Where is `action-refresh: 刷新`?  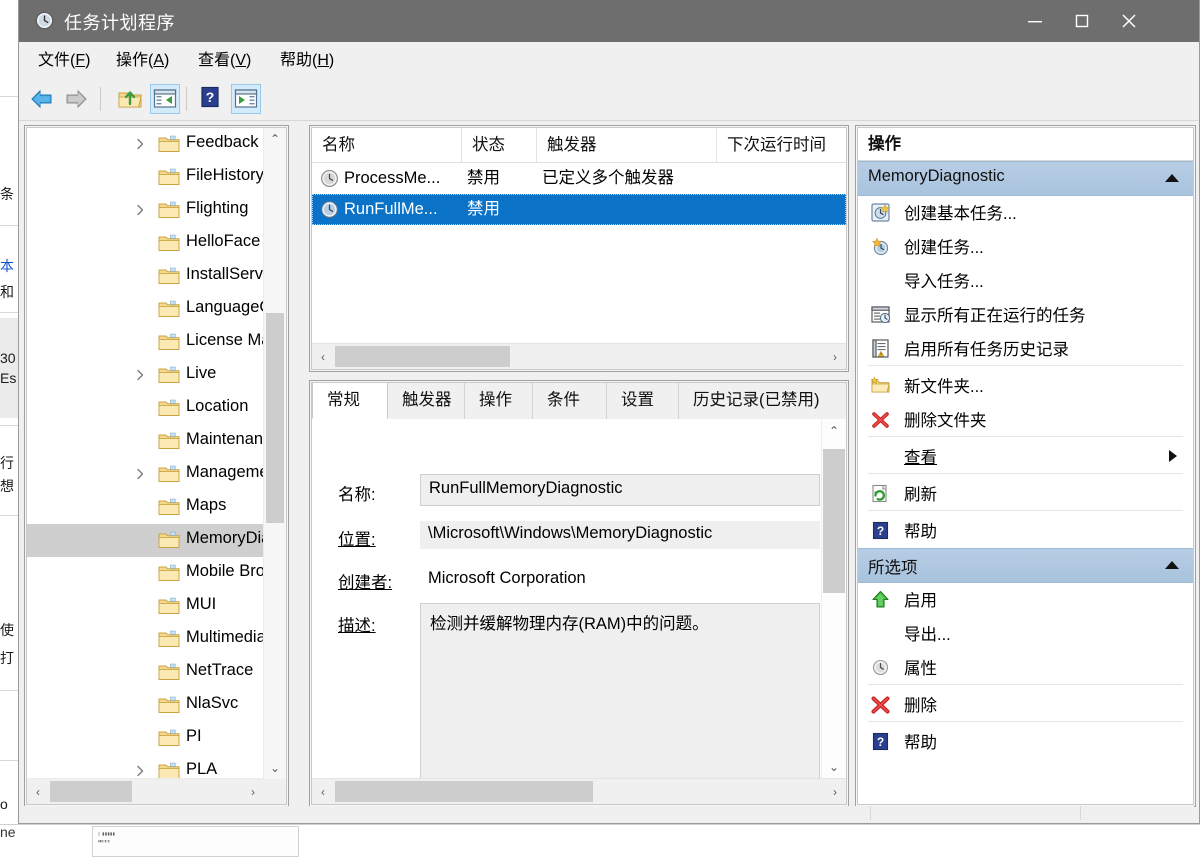
action-refresh: 刷新 is located at coordinates (1025, 493).